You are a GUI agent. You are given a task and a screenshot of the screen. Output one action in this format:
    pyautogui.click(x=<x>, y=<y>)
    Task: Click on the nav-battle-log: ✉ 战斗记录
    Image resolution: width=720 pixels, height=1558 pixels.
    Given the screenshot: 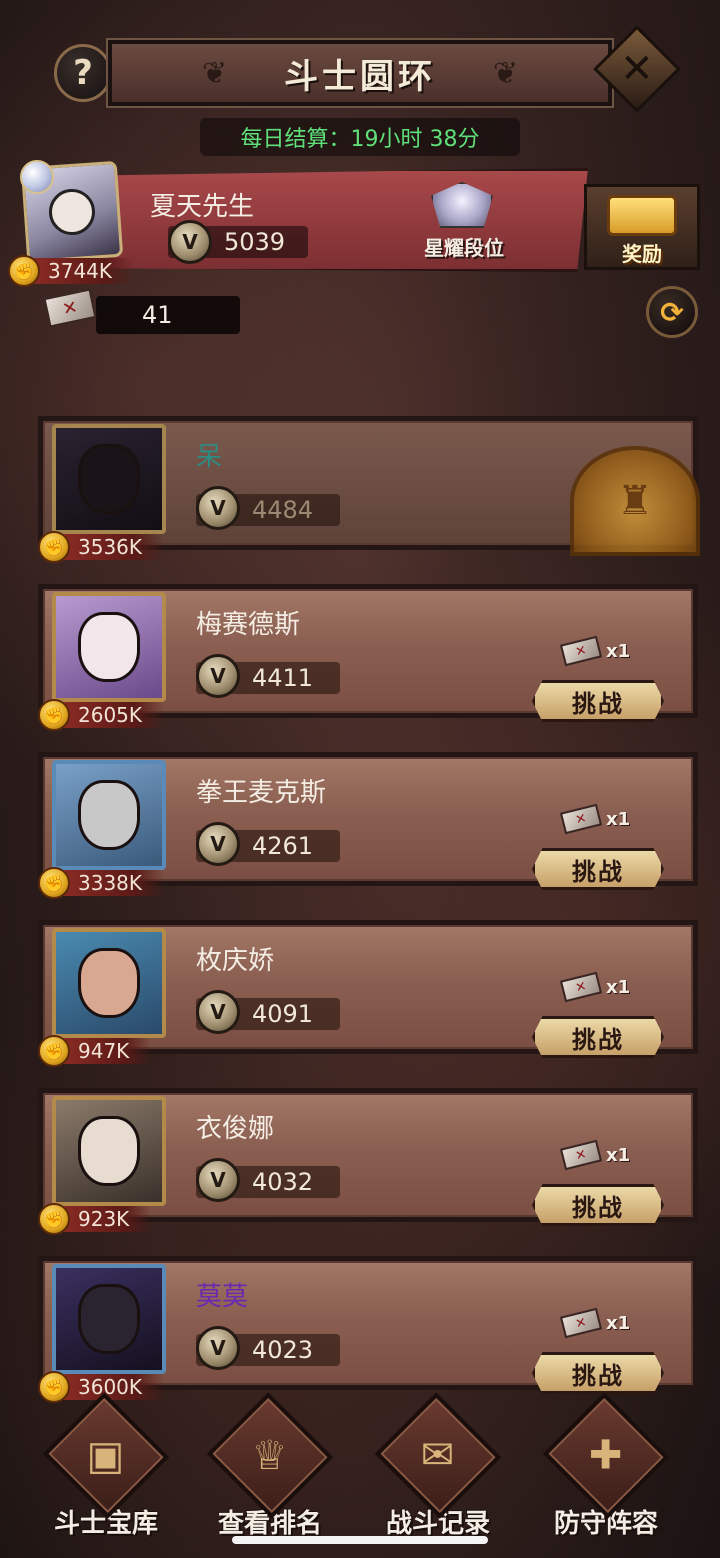 What is the action you would take?
    pyautogui.click(x=438, y=1466)
    